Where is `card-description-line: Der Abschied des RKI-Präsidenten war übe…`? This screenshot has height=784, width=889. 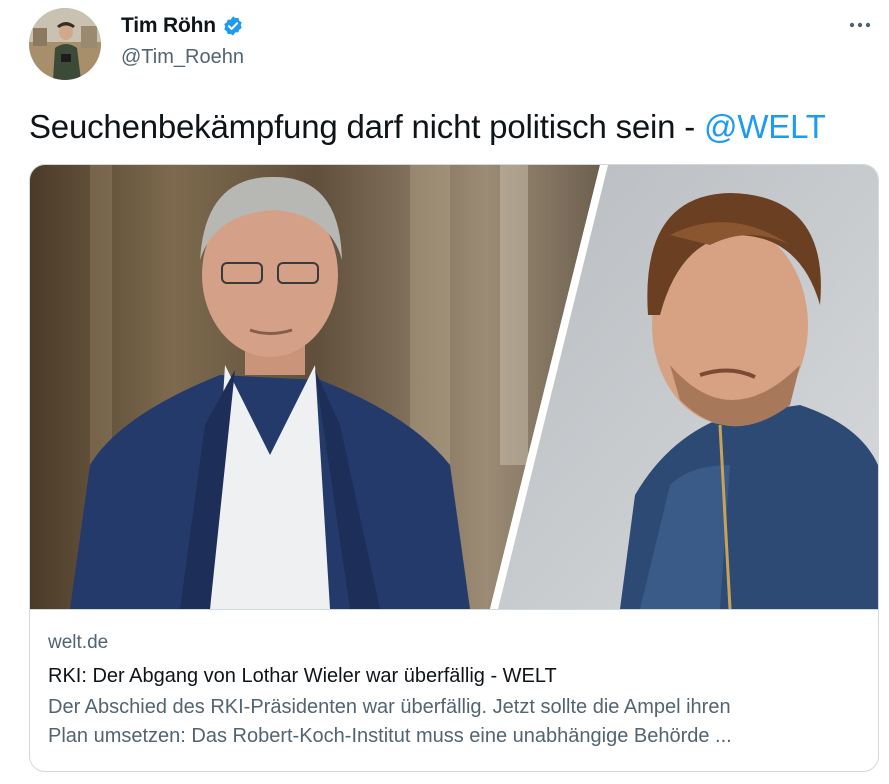 card-description-line: Der Abschied des RKI-Präsidenten war übe… is located at coordinates (389, 707).